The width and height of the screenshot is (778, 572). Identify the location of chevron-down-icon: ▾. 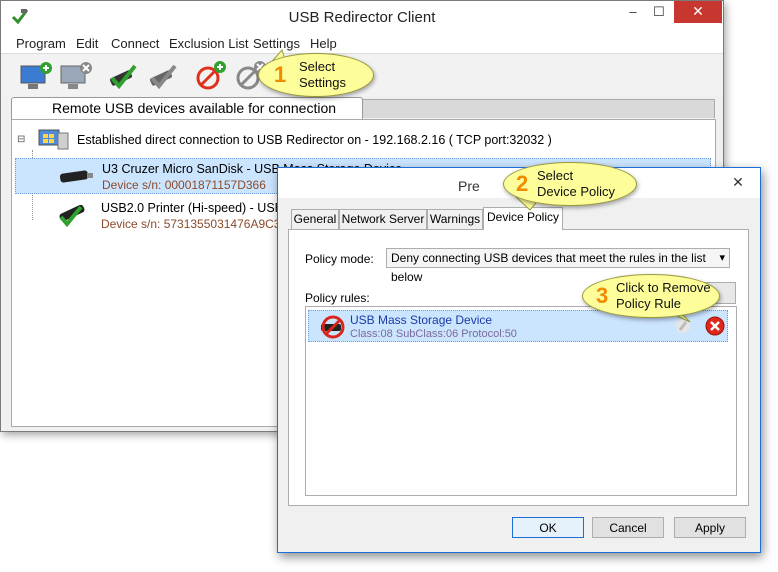
(722, 258).